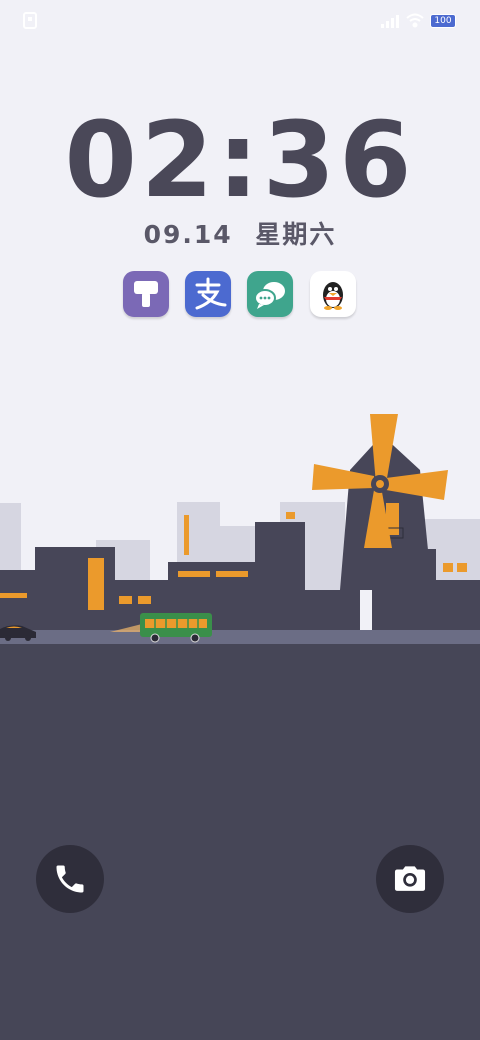  I want to click on phone-icon, so click(70, 879).